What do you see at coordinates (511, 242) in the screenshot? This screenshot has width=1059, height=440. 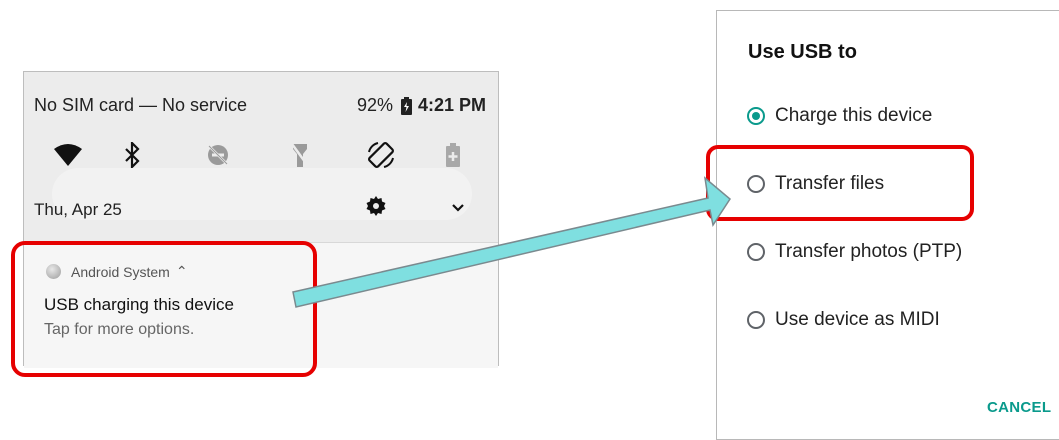 I see `connector-arrow-icon` at bounding box center [511, 242].